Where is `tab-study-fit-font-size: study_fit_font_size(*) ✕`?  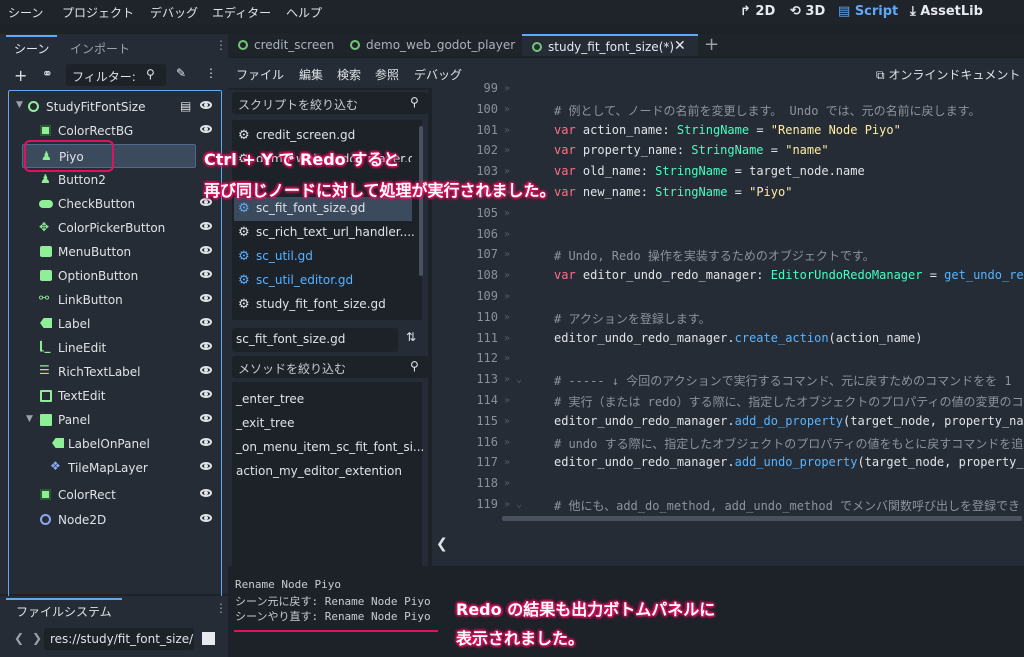 tab-study-fit-font-size: study_fit_font_size(*) ✕ is located at coordinates (610, 45).